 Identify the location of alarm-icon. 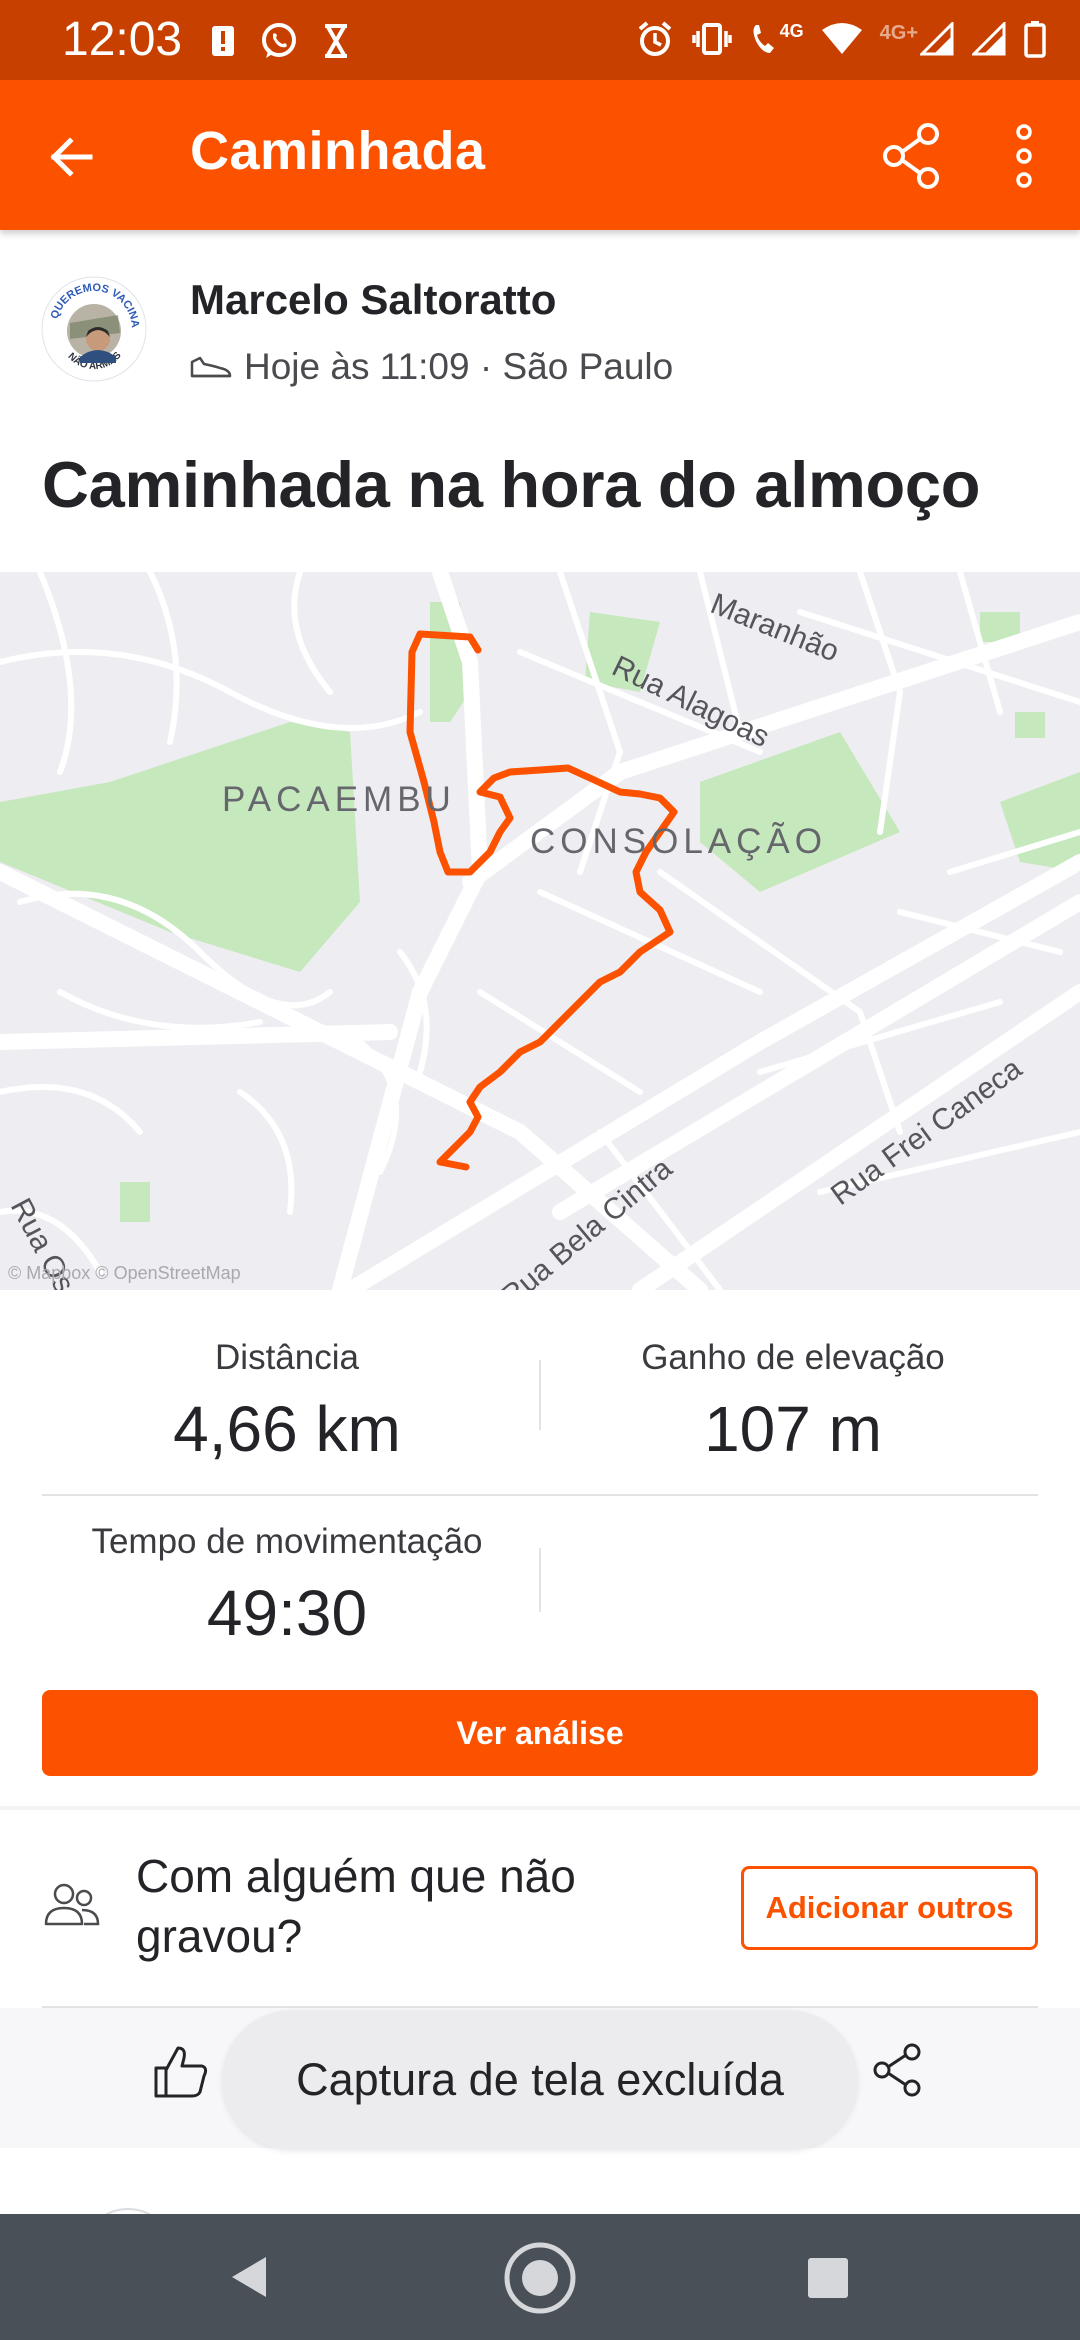
(654, 38).